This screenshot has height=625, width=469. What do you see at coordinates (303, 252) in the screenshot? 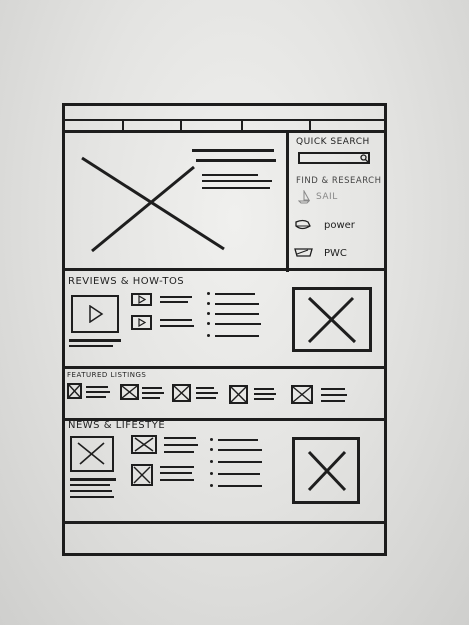
I see `jetski-icon` at bounding box center [303, 252].